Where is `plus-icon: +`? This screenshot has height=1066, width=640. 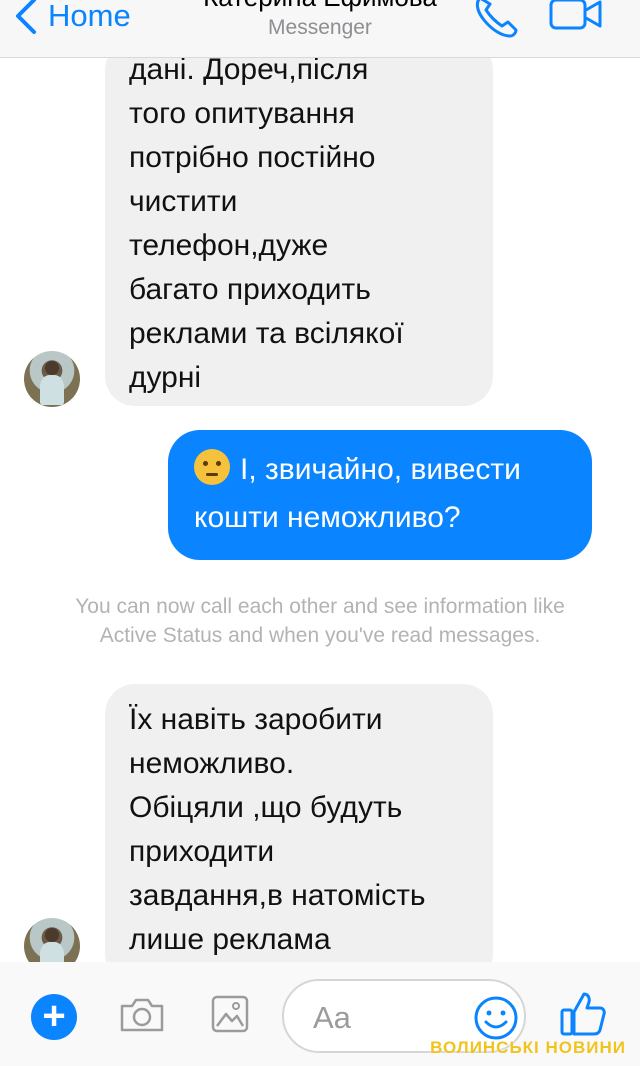
plus-icon: + is located at coordinates (54, 1017).